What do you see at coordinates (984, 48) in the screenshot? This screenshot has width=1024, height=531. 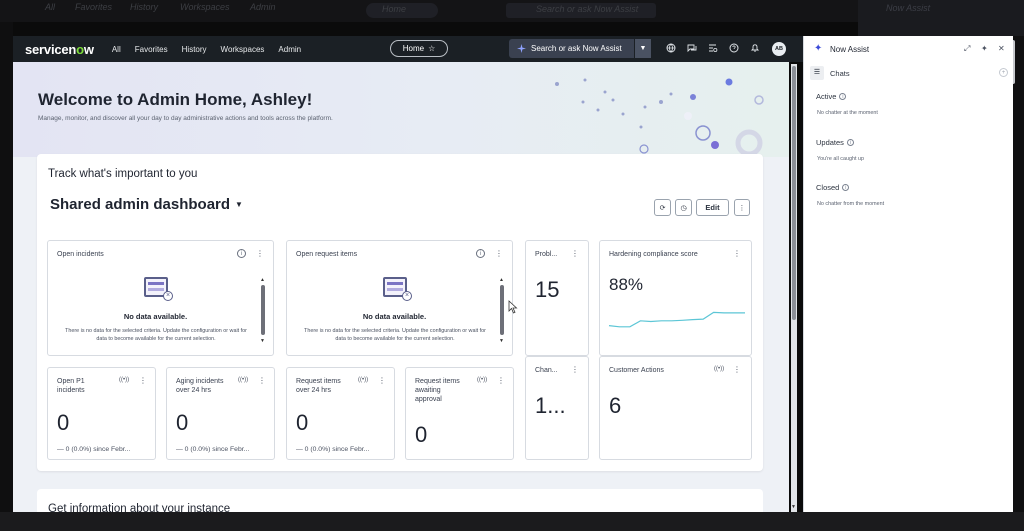 I see `pin-icon: ✦` at bounding box center [984, 48].